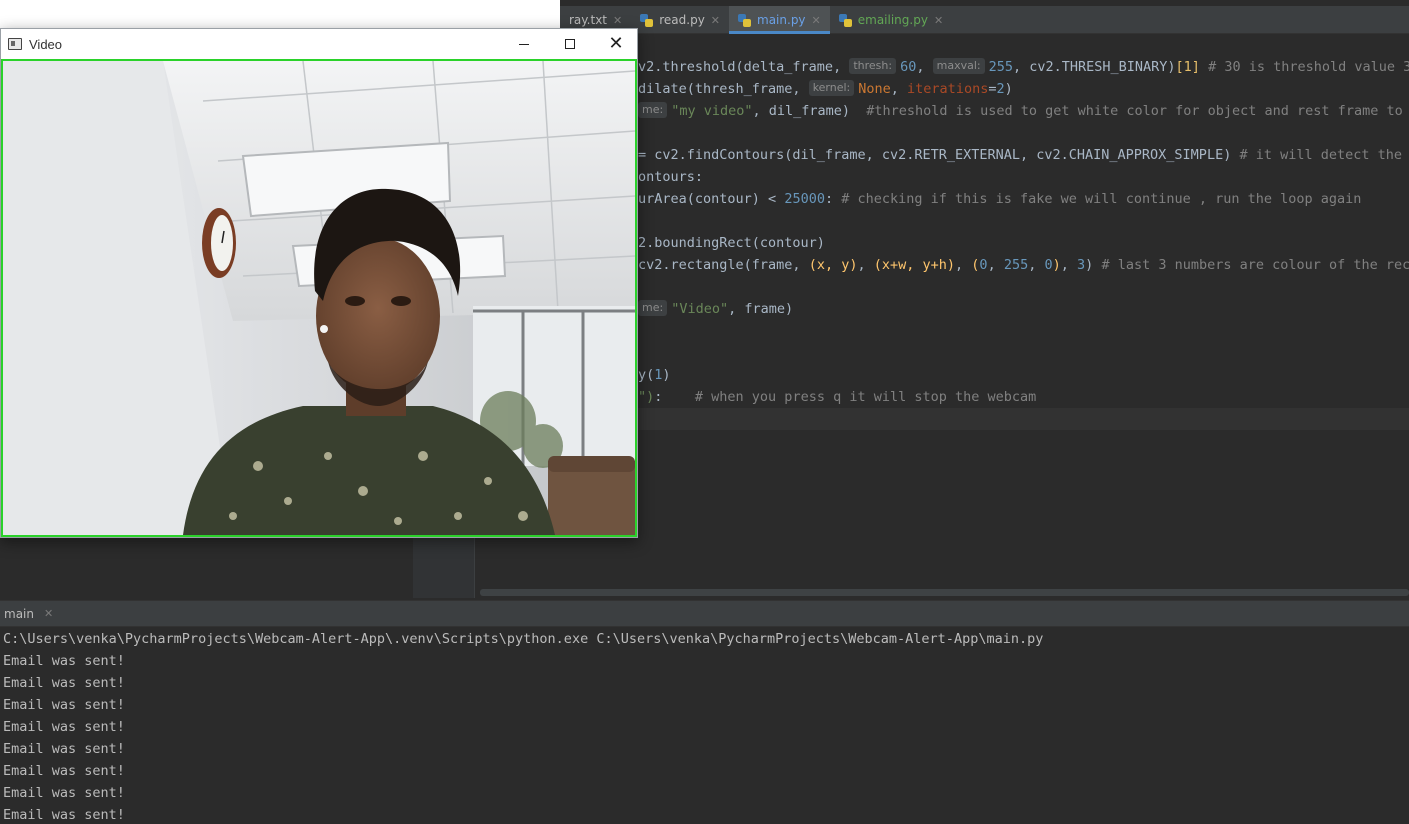 This screenshot has height=824, width=1409. Describe the element at coordinates (1000, 89) in the screenshot. I see `code-number: 2` at that location.